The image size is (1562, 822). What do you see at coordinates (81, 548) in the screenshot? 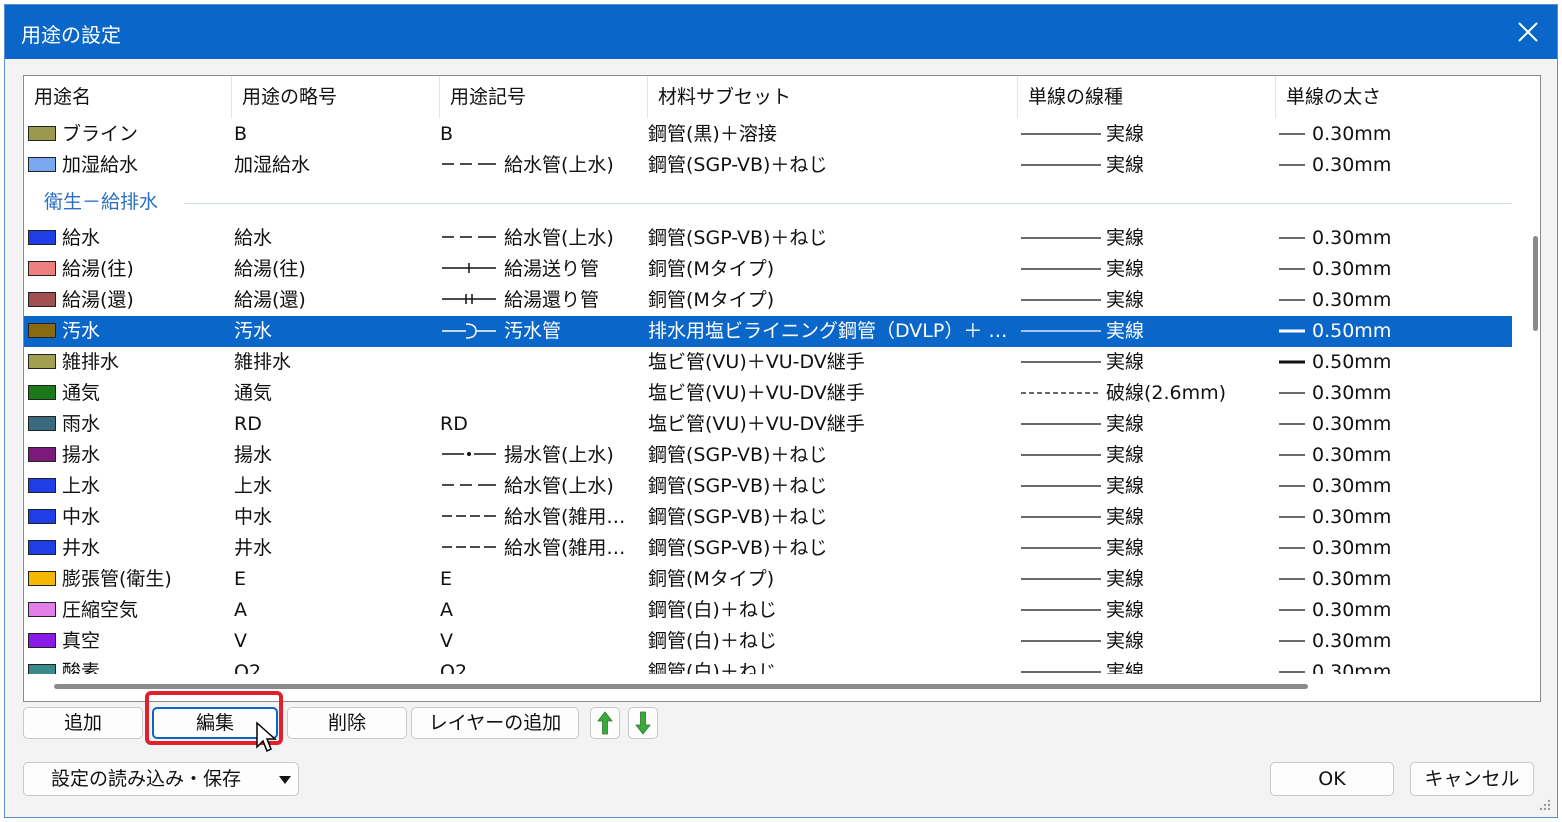
I see `usage-name: 井水` at bounding box center [81, 548].